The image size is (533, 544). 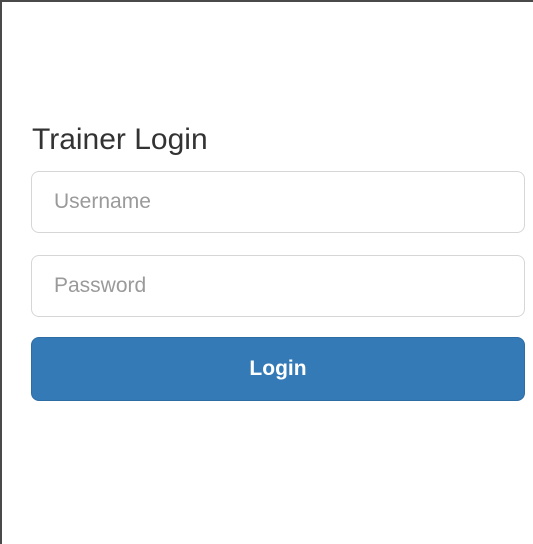 What do you see at coordinates (120, 139) in the screenshot?
I see `page-title: Trainer Login` at bounding box center [120, 139].